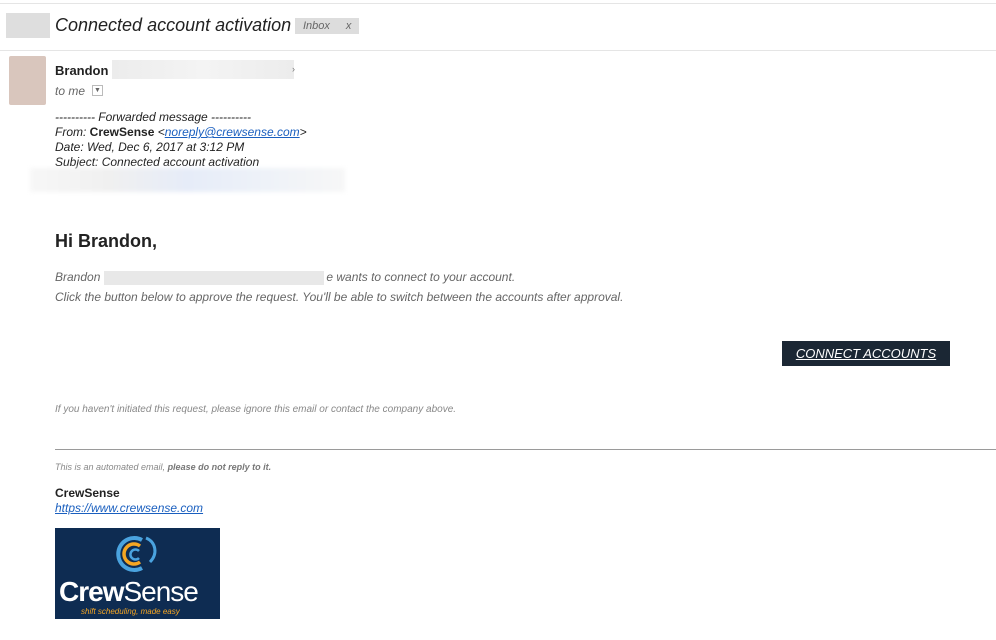 This screenshot has width=996, height=640. I want to click on sender-chevron-icon: ›, so click(293, 69).